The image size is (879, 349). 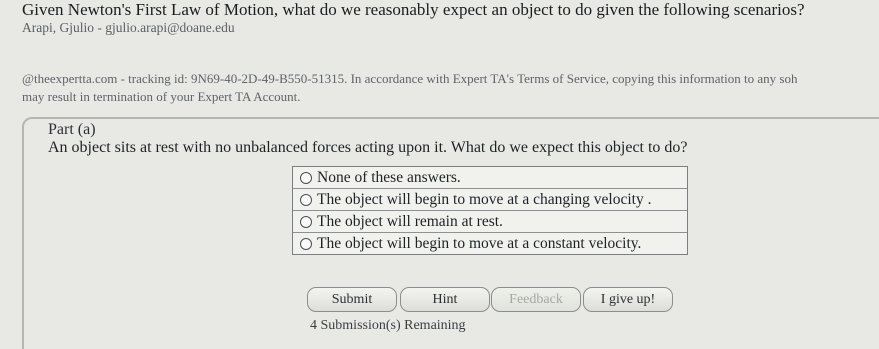 I want to click on choice-none: None of these answers., so click(x=490, y=177).